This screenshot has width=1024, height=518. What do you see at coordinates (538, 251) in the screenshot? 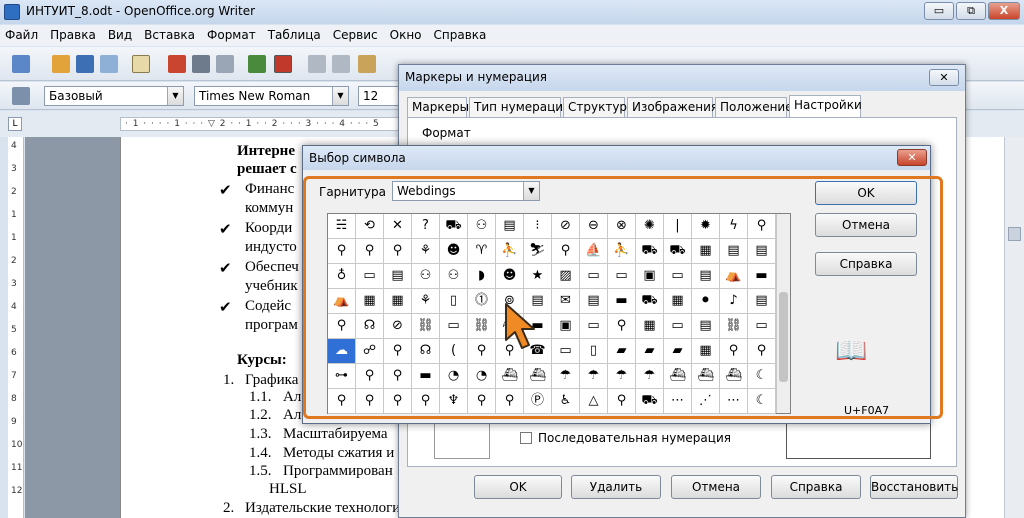
I see `character-cell: ⛷` at bounding box center [538, 251].